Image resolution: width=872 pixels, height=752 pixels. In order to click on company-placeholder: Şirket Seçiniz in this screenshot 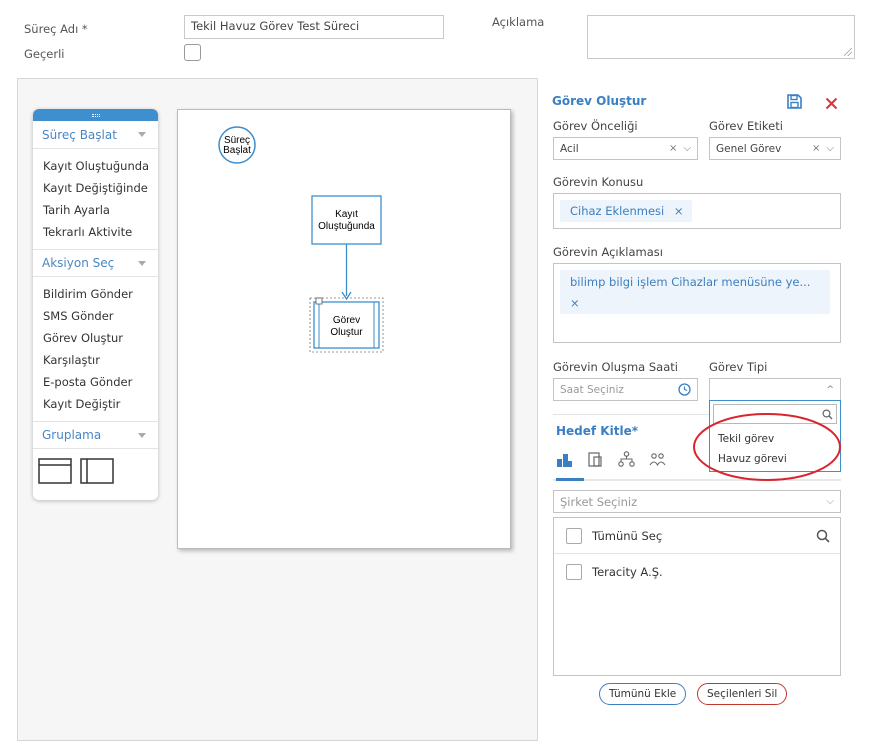, I will do `click(599, 501)`.